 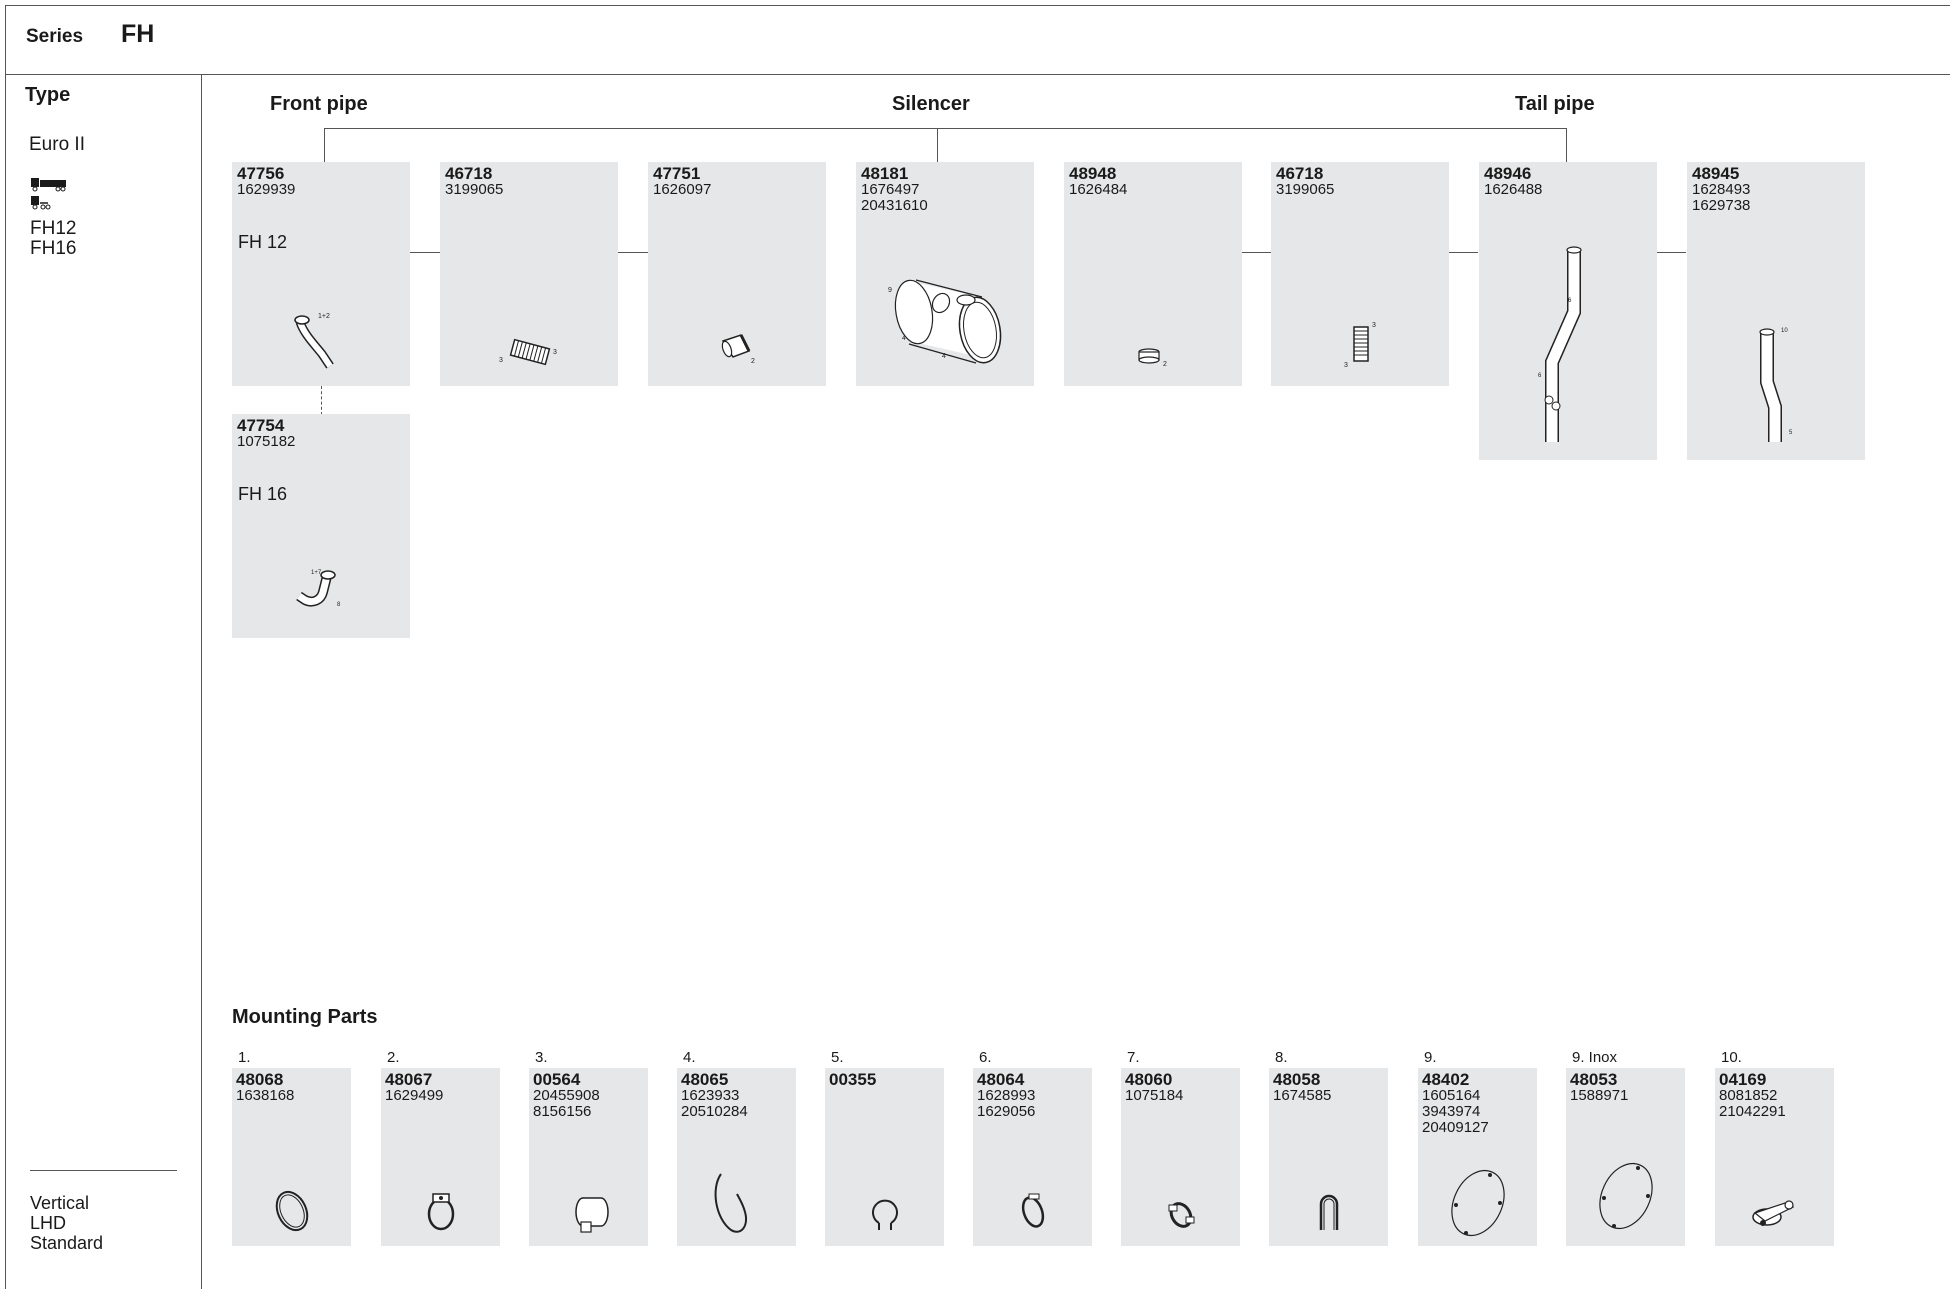 What do you see at coordinates (1451, 1095) in the screenshot?
I see `oe-reference: 1605164` at bounding box center [1451, 1095].